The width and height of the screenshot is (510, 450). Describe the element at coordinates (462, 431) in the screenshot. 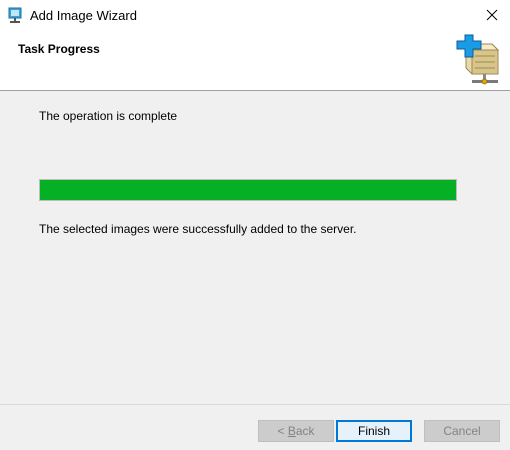

I see `cancel-button: Cancel` at that location.